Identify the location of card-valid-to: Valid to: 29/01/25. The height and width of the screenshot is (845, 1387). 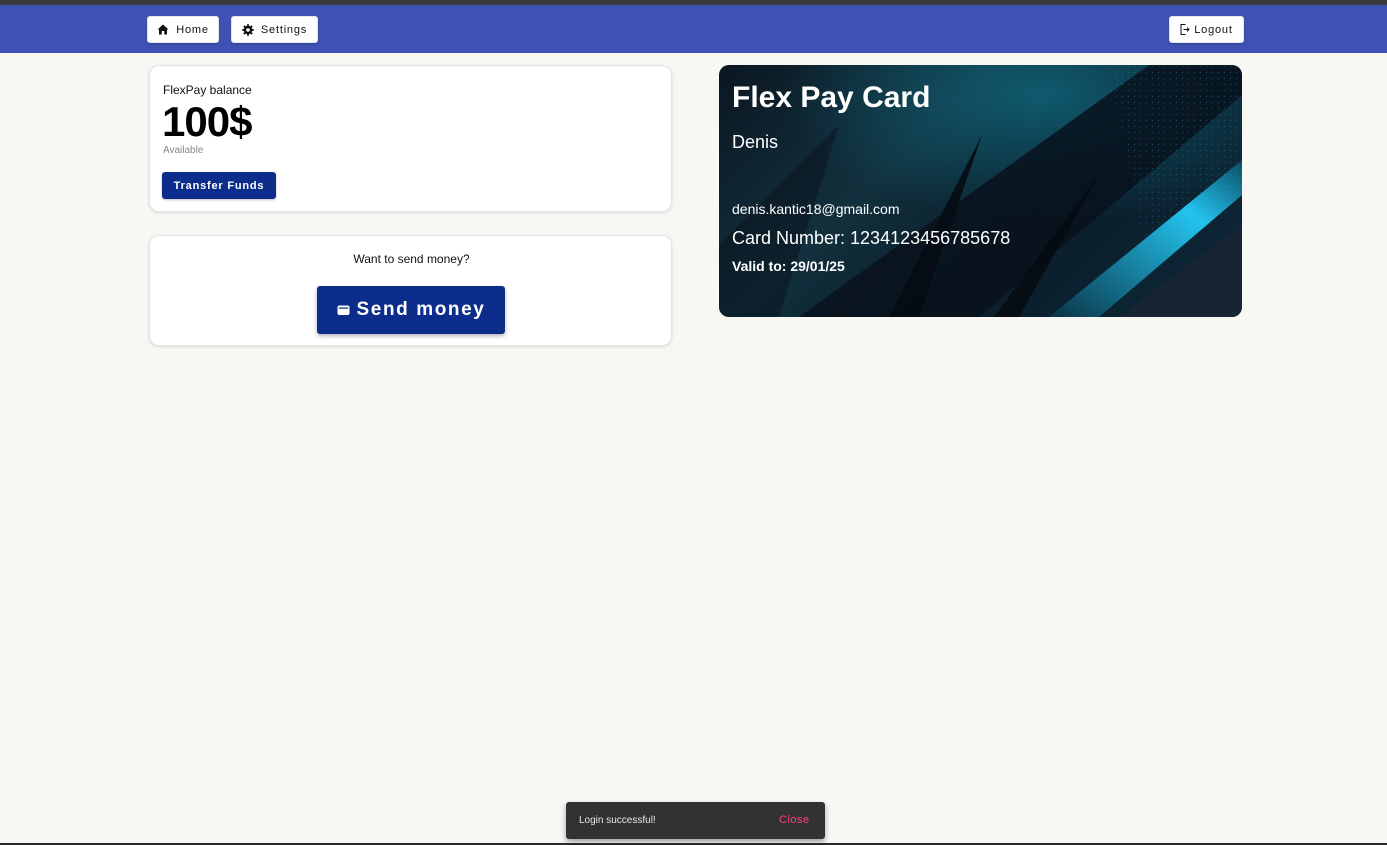
(788, 266).